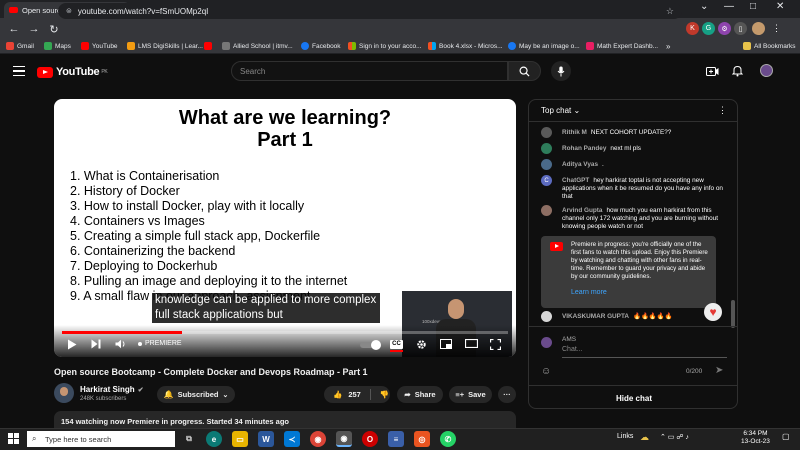 This screenshot has width=800, height=450. I want to click on slide-topic: 6. Containerizing the backend, so click(153, 251).